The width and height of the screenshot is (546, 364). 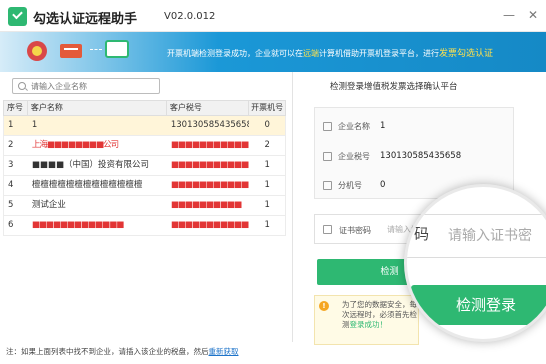 I want to click on column-header-count: 开票机号, so click(x=267, y=107).